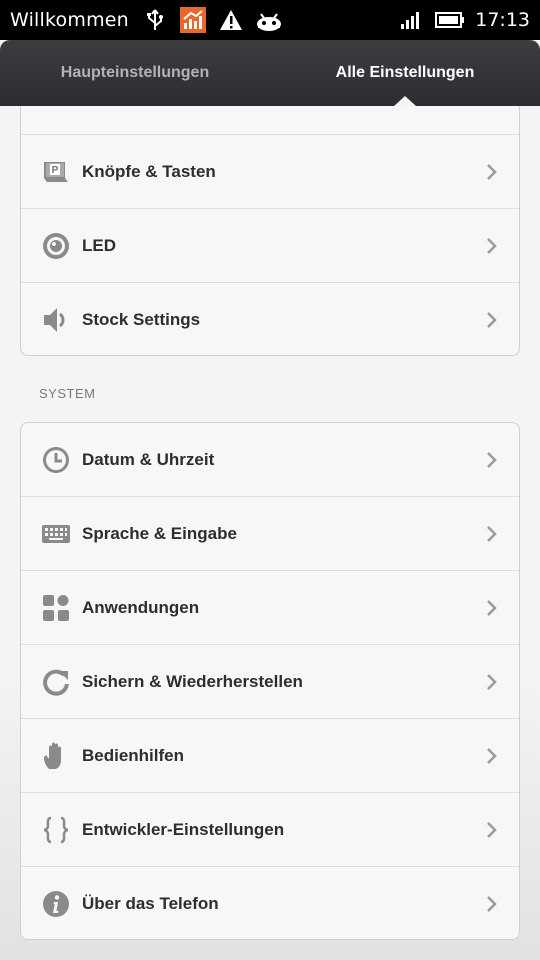 This screenshot has height=960, width=540. I want to click on backup-icon, so click(56, 682).